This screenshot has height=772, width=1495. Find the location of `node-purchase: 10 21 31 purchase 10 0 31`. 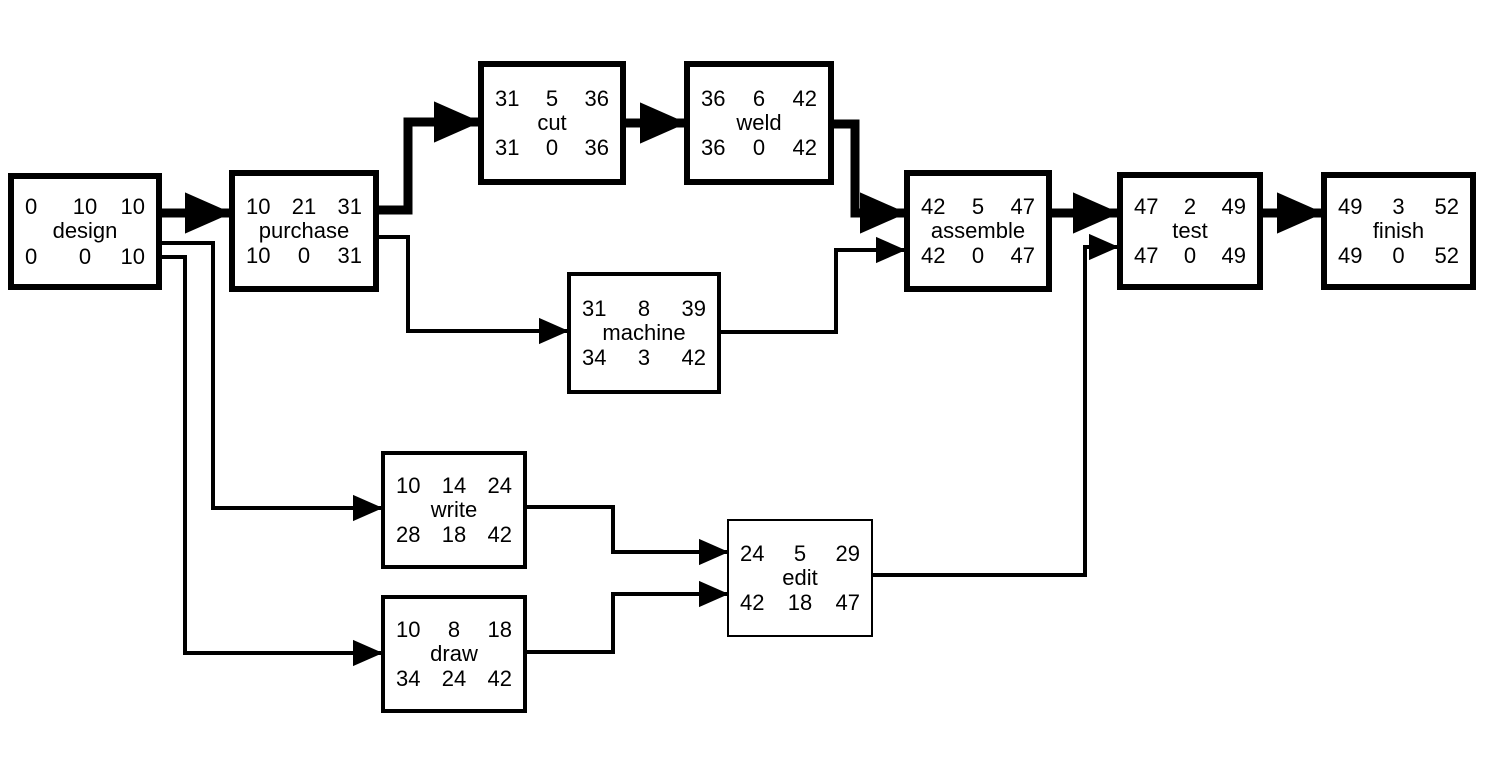

node-purchase: 10 21 31 purchase 10 0 31 is located at coordinates (304, 231).